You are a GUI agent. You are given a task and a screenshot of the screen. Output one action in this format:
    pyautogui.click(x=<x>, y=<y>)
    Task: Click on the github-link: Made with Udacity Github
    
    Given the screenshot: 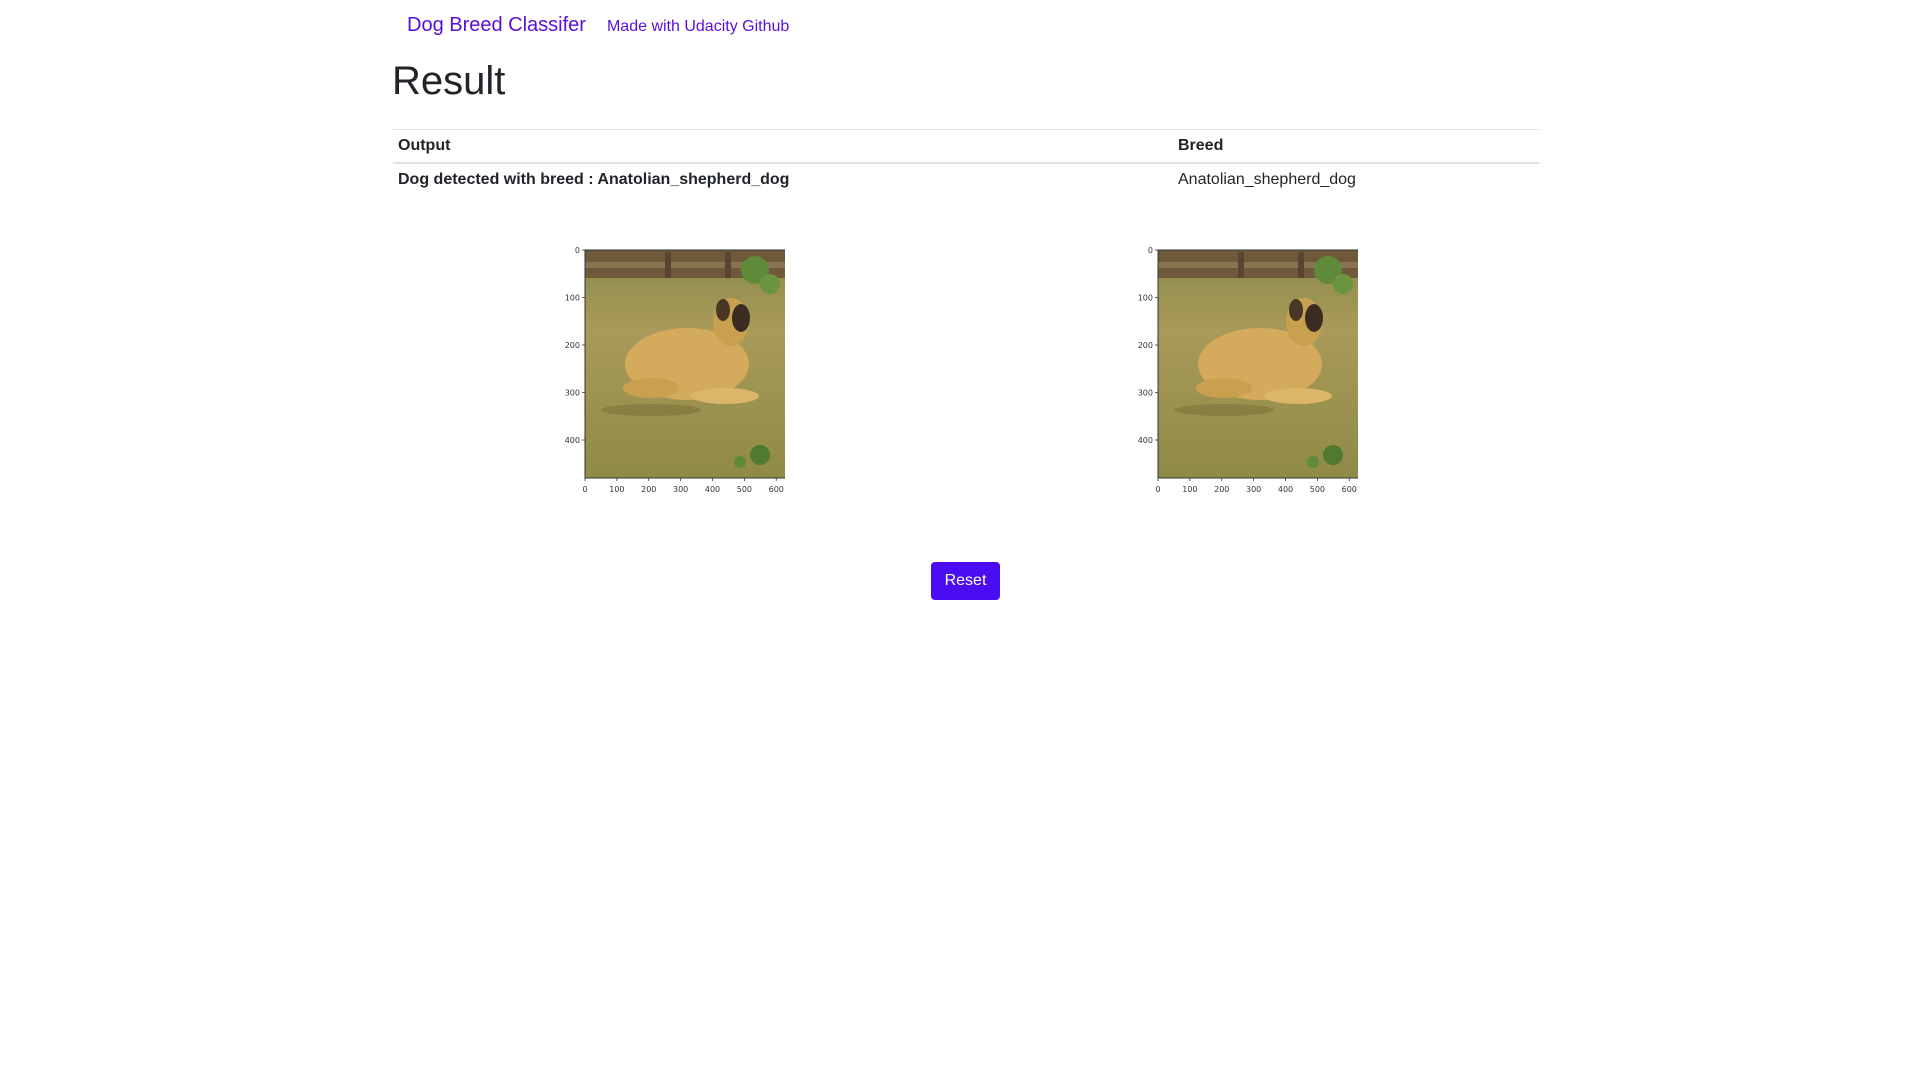 What is the action you would take?
    pyautogui.click(x=698, y=27)
    